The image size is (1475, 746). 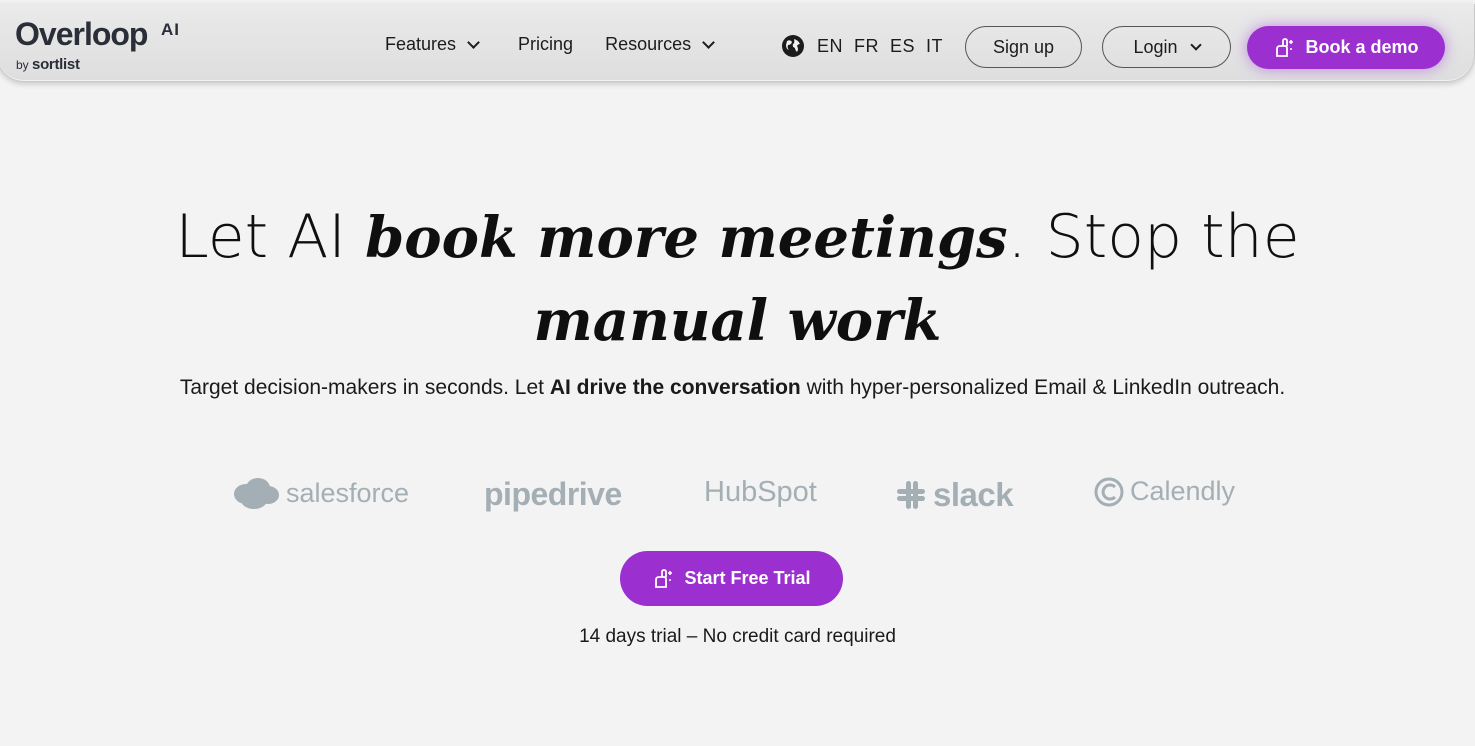 I want to click on start-free-trial-label: Start Free Trial, so click(x=747, y=578).